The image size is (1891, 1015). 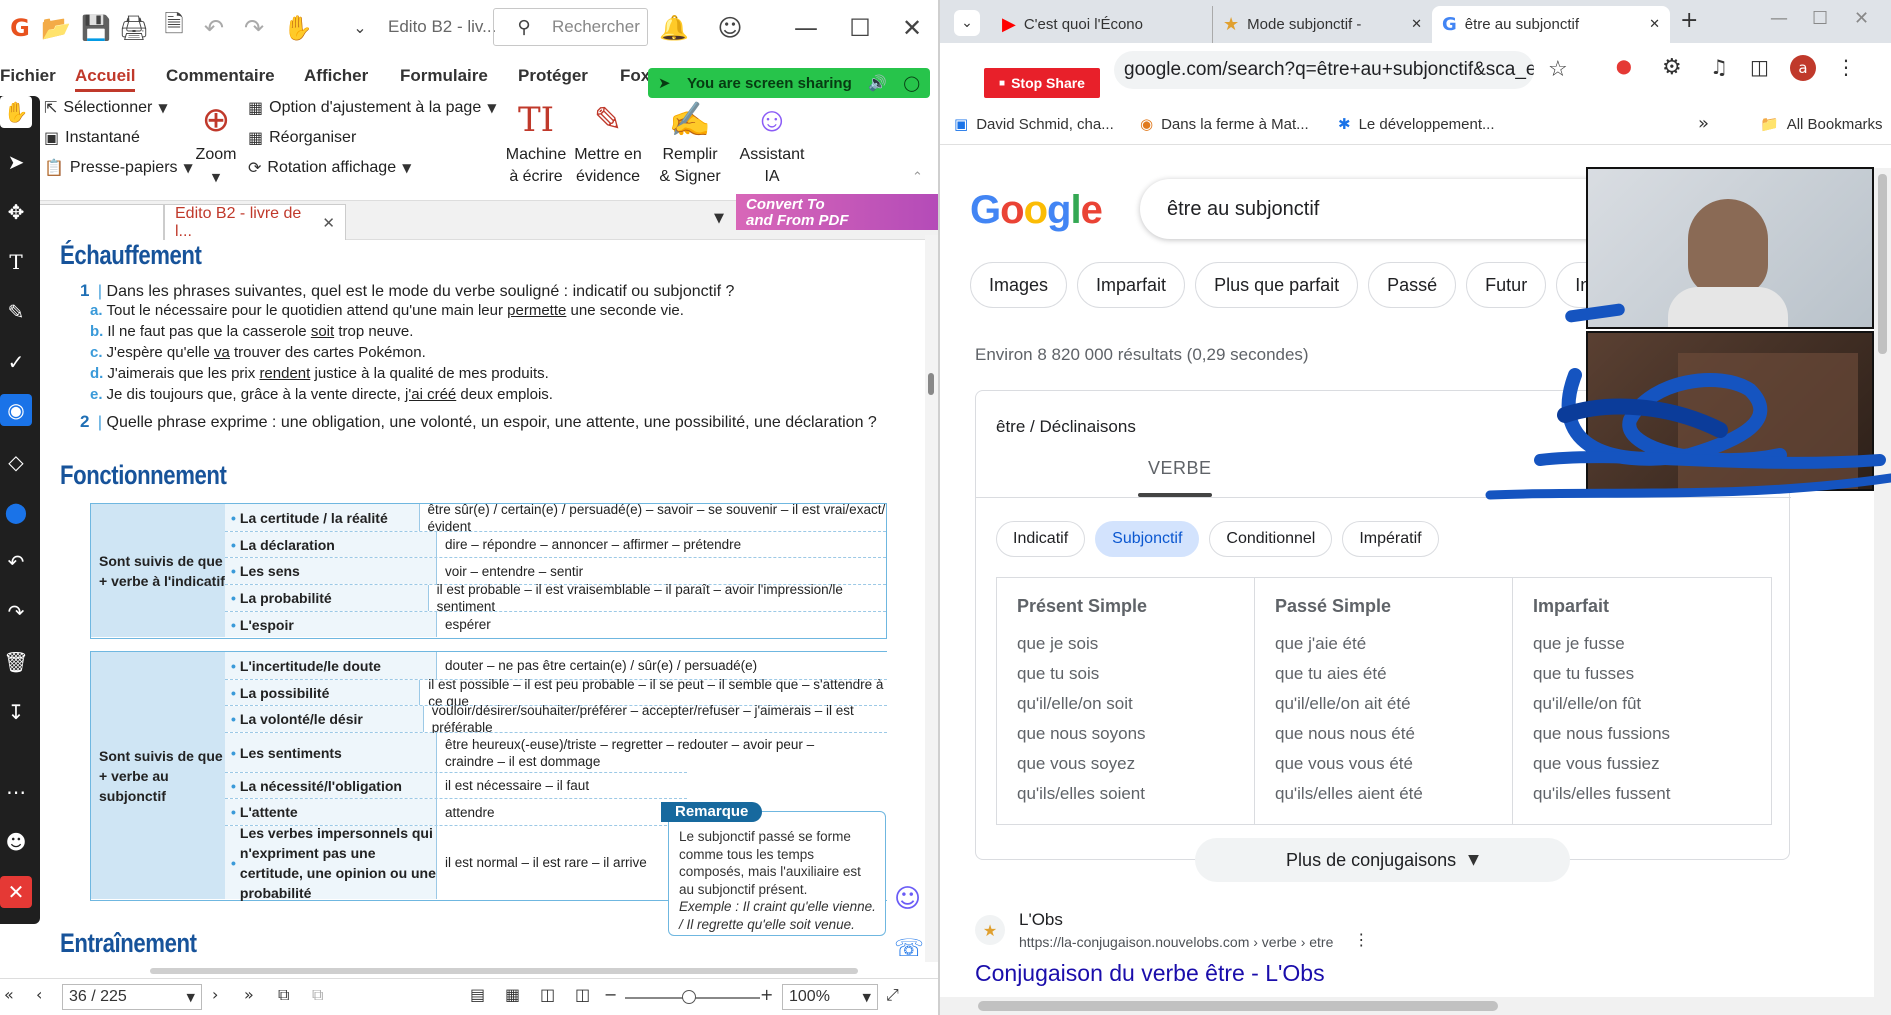 I want to click on minimize-icon: —, so click(x=1779, y=18).